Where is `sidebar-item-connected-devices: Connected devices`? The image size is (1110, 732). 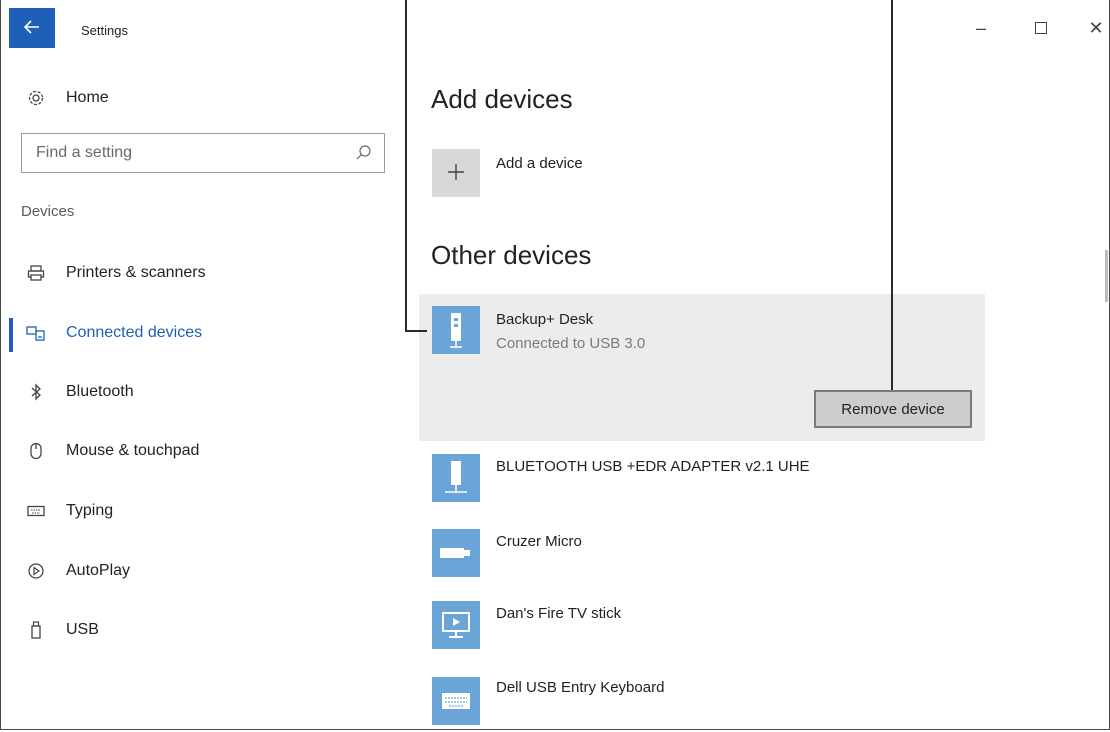 sidebar-item-connected-devices: Connected devices is located at coordinates (201, 333).